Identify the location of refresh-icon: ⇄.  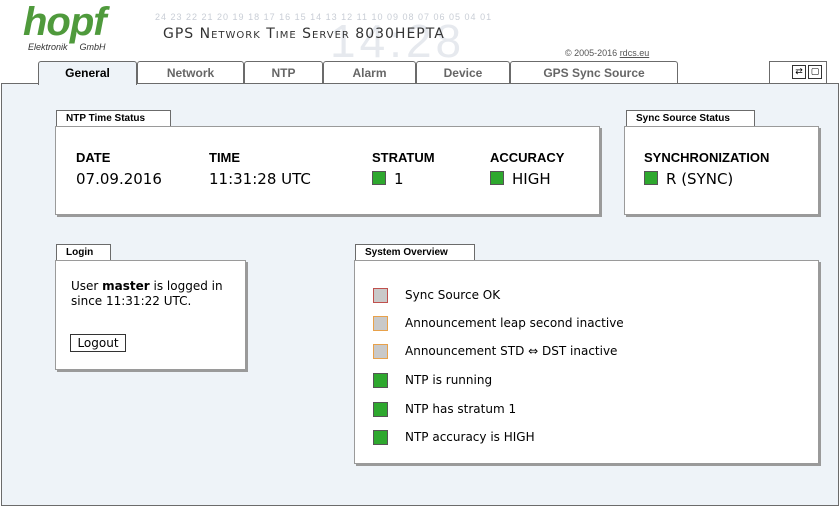
(799, 72).